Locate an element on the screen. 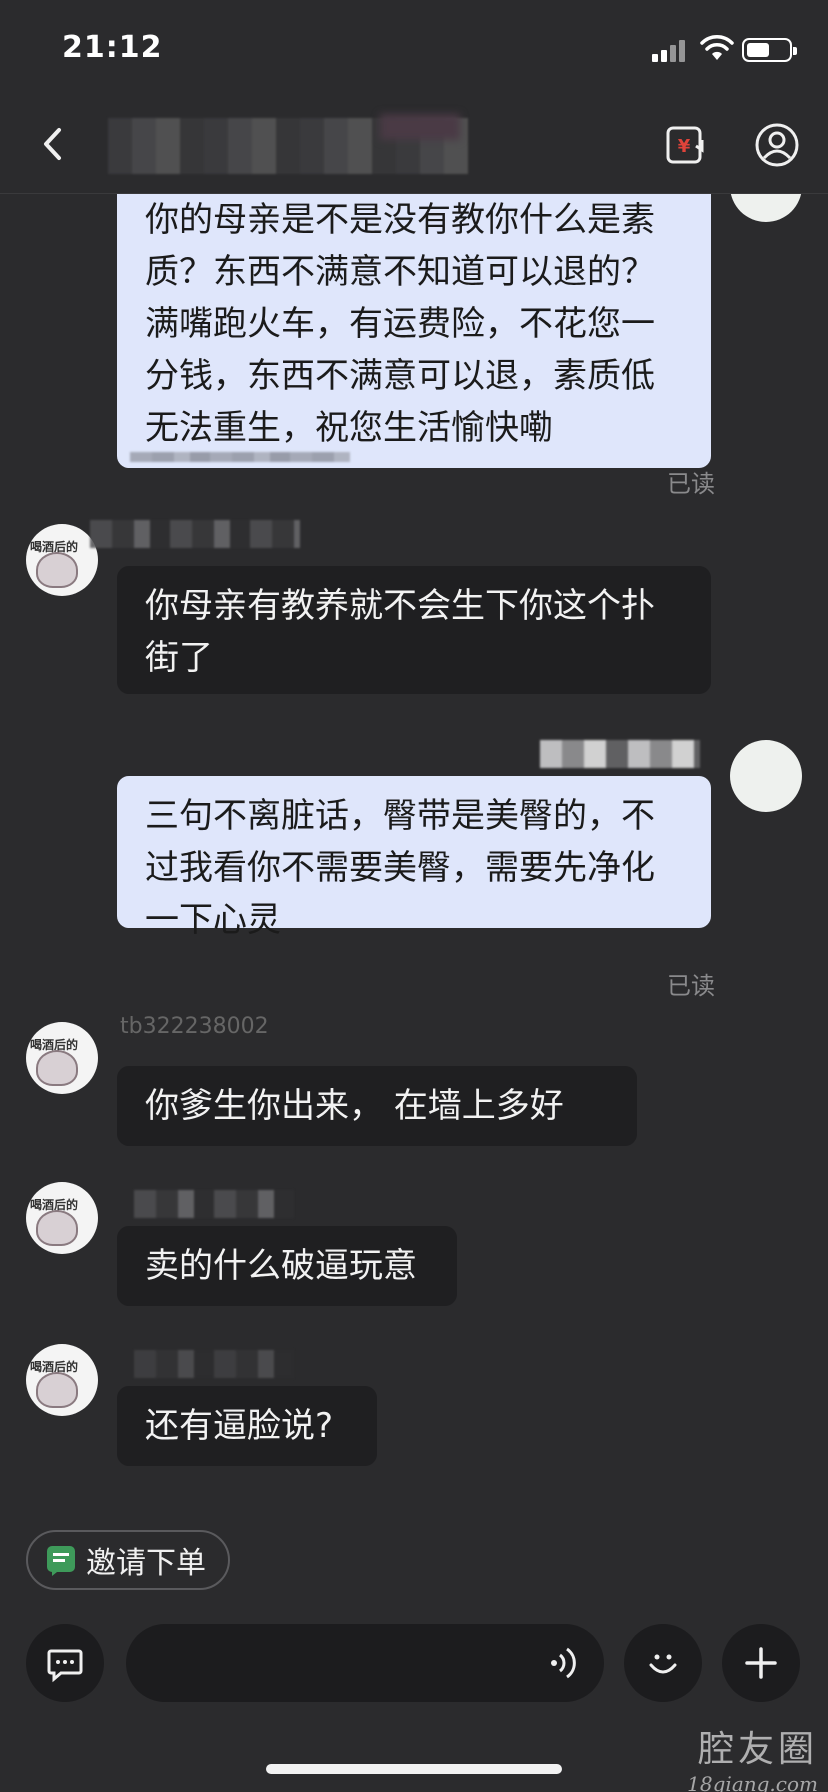 The height and width of the screenshot is (1792, 828). quick-reply-button is located at coordinates (65, 1663).